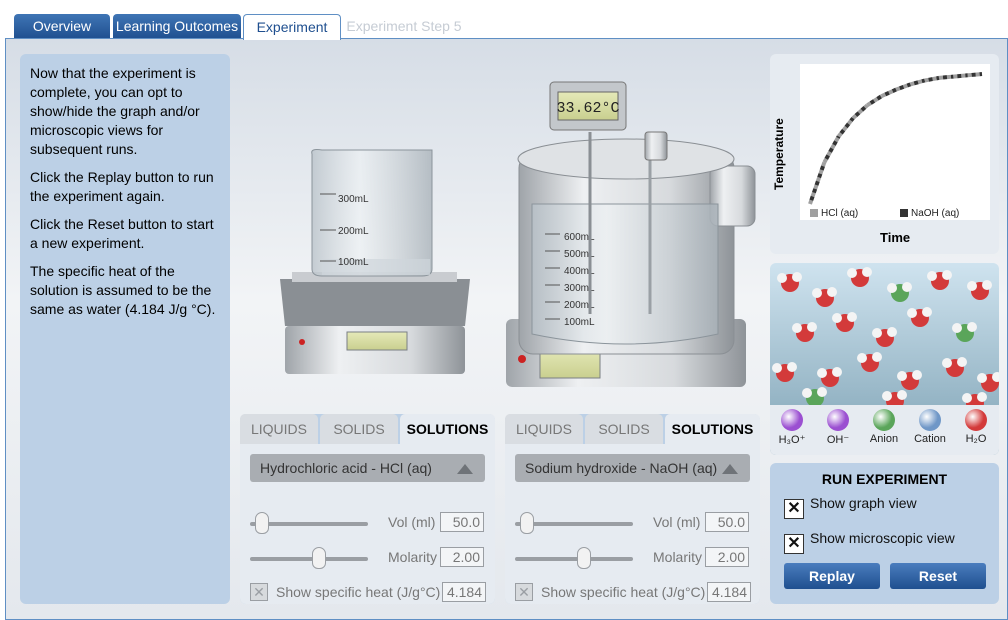 The width and height of the screenshot is (1008, 620). Describe the element at coordinates (587, 108) in the screenshot. I see `thermometer-reading: 33.62°C` at that location.